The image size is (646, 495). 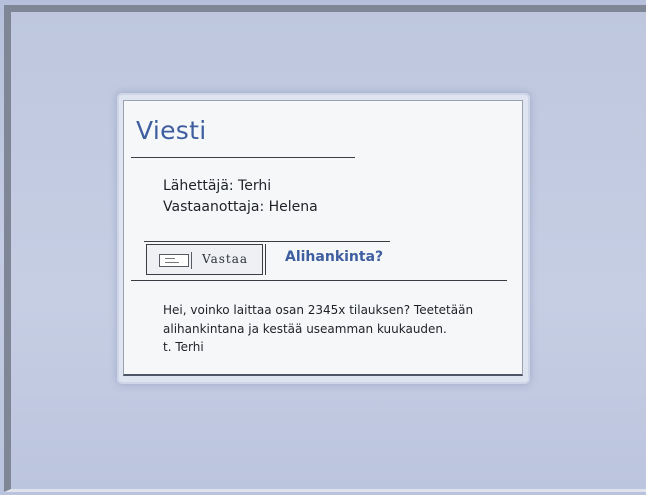 What do you see at coordinates (171, 130) in the screenshot?
I see `message-title: Viesti` at bounding box center [171, 130].